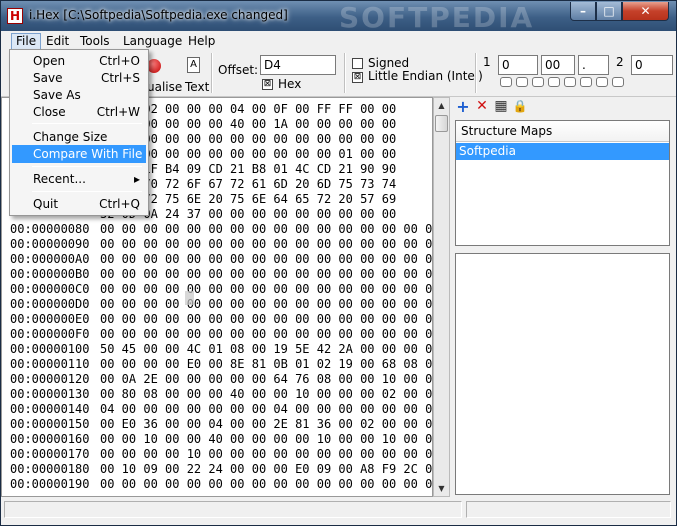 Image resolution: width=677 pixels, height=526 pixels. Describe the element at coordinates (389, 63) in the screenshot. I see `signed-label: Signed` at that location.